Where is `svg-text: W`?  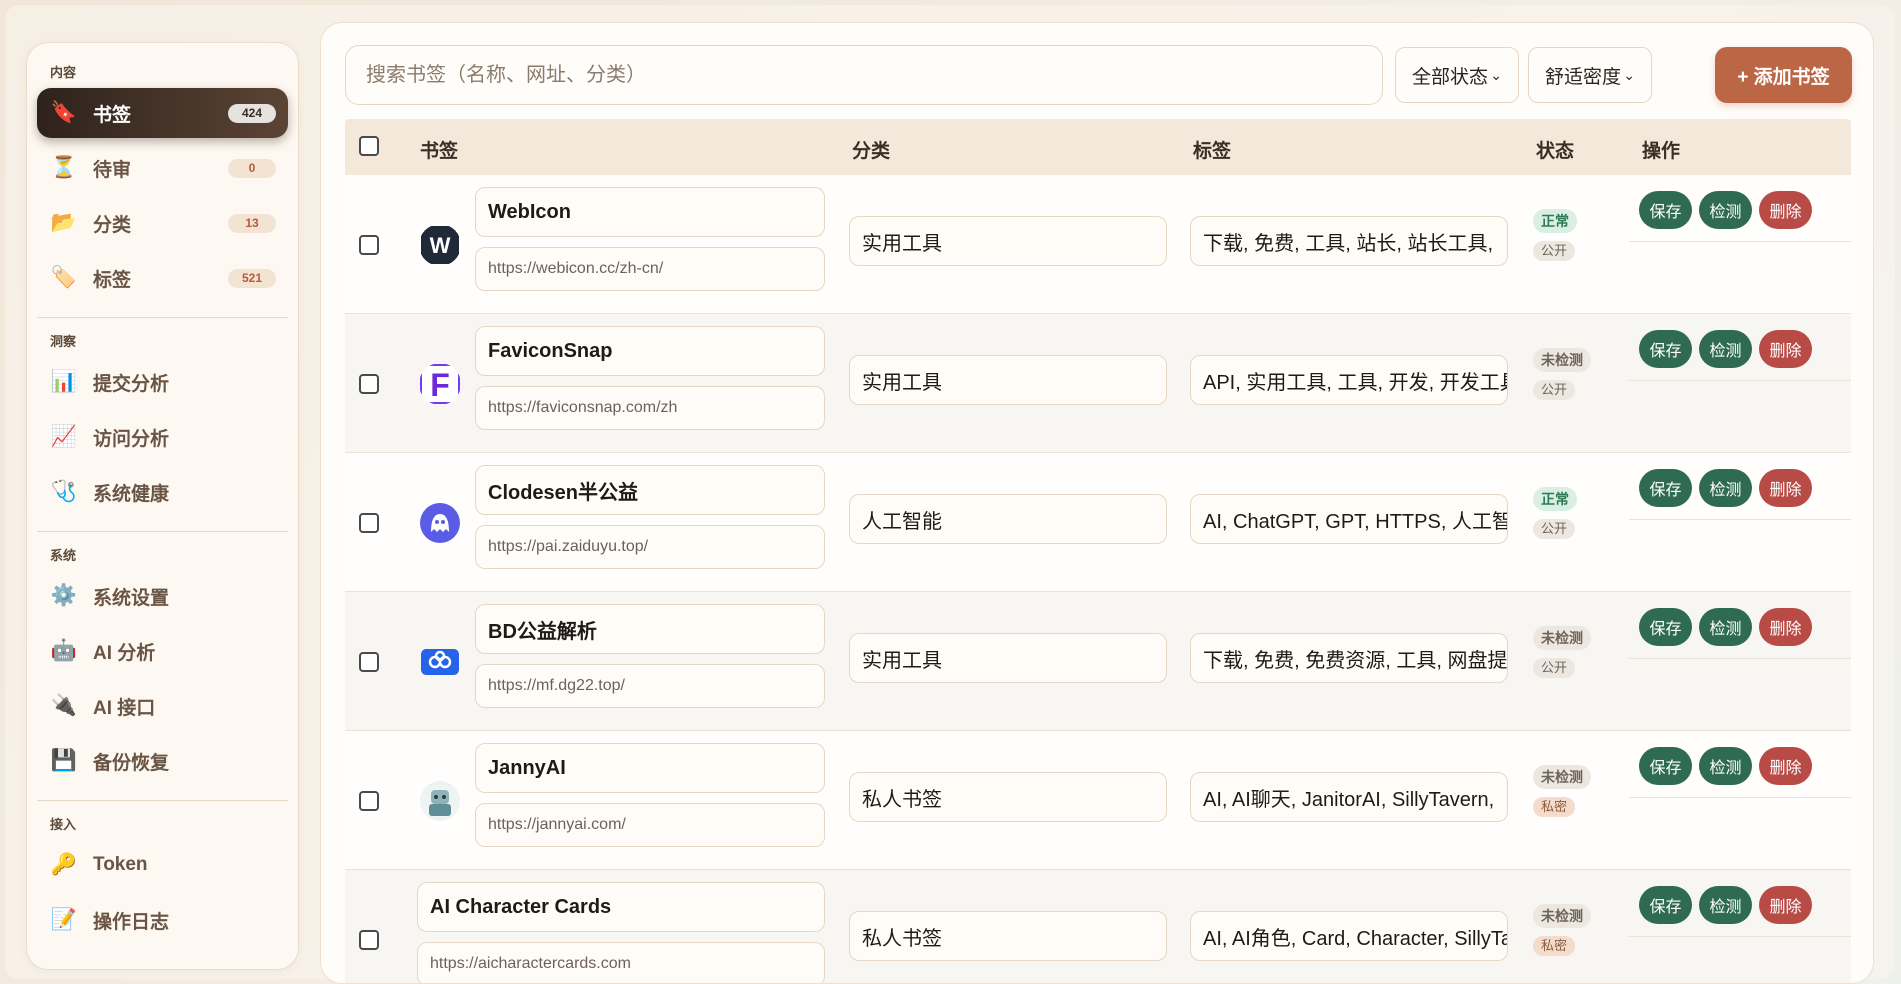 svg-text: W is located at coordinates (440, 245).